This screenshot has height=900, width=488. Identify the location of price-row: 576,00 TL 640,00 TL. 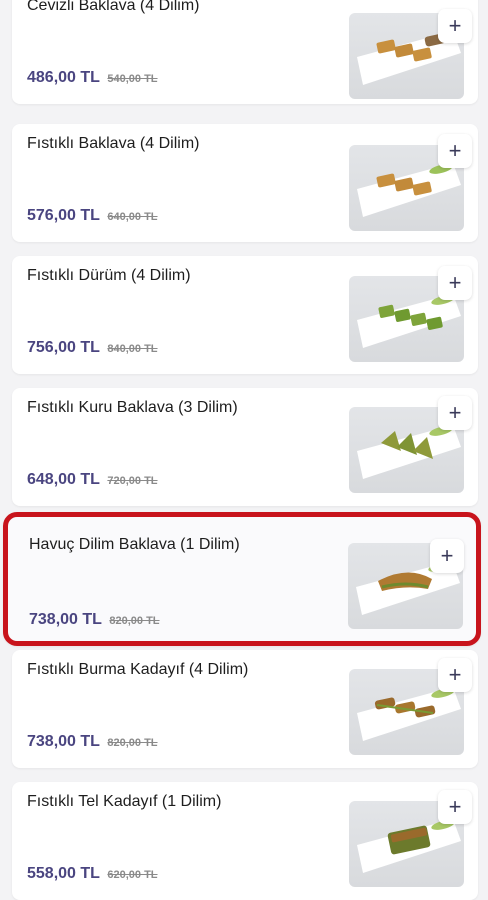
(92, 216).